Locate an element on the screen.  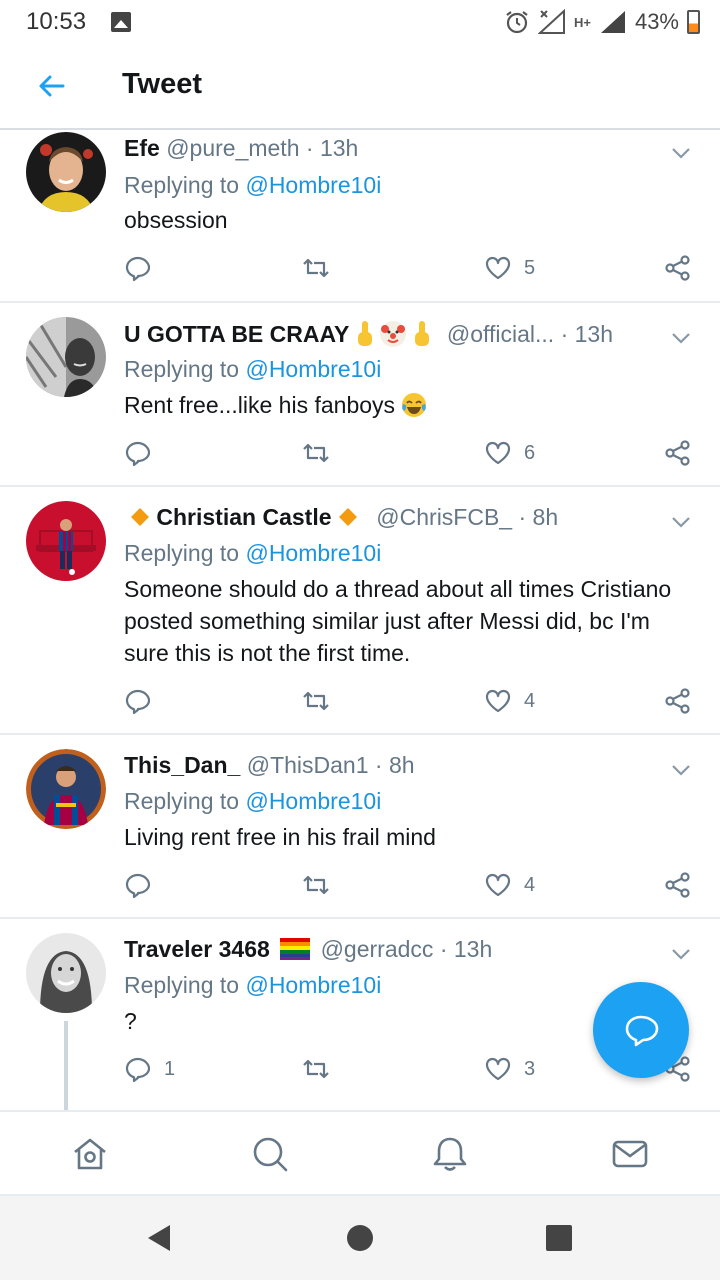
rainbow-flag-emoji is located at coordinates (295, 949).